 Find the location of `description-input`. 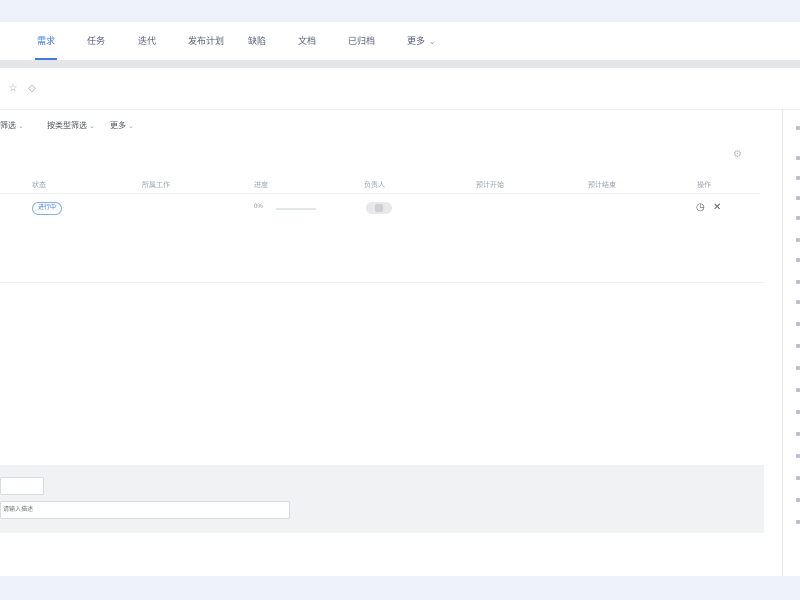

description-input is located at coordinates (145, 510).